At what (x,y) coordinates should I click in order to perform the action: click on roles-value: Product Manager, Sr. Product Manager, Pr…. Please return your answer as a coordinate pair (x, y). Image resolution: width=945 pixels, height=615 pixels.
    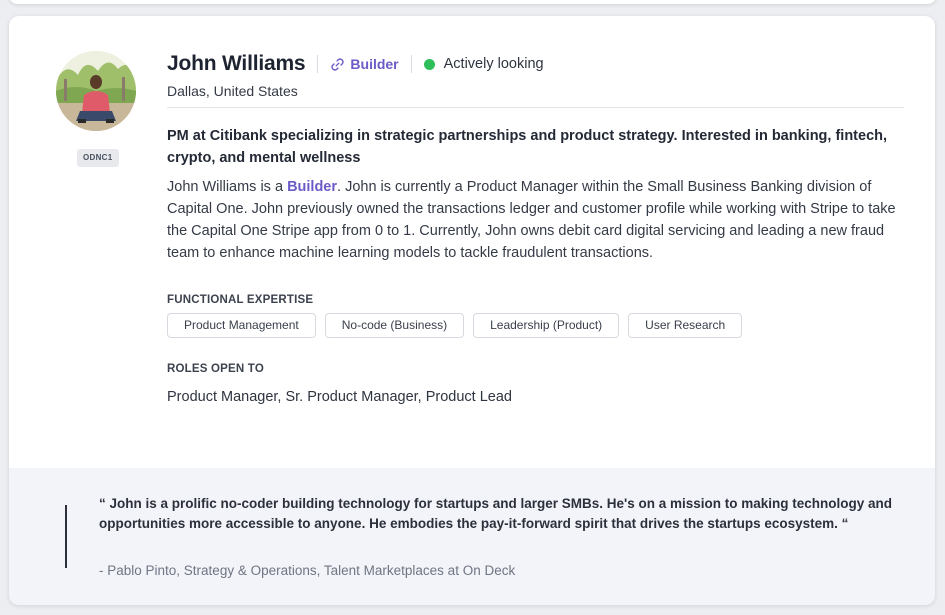
    Looking at the image, I should click on (339, 397).